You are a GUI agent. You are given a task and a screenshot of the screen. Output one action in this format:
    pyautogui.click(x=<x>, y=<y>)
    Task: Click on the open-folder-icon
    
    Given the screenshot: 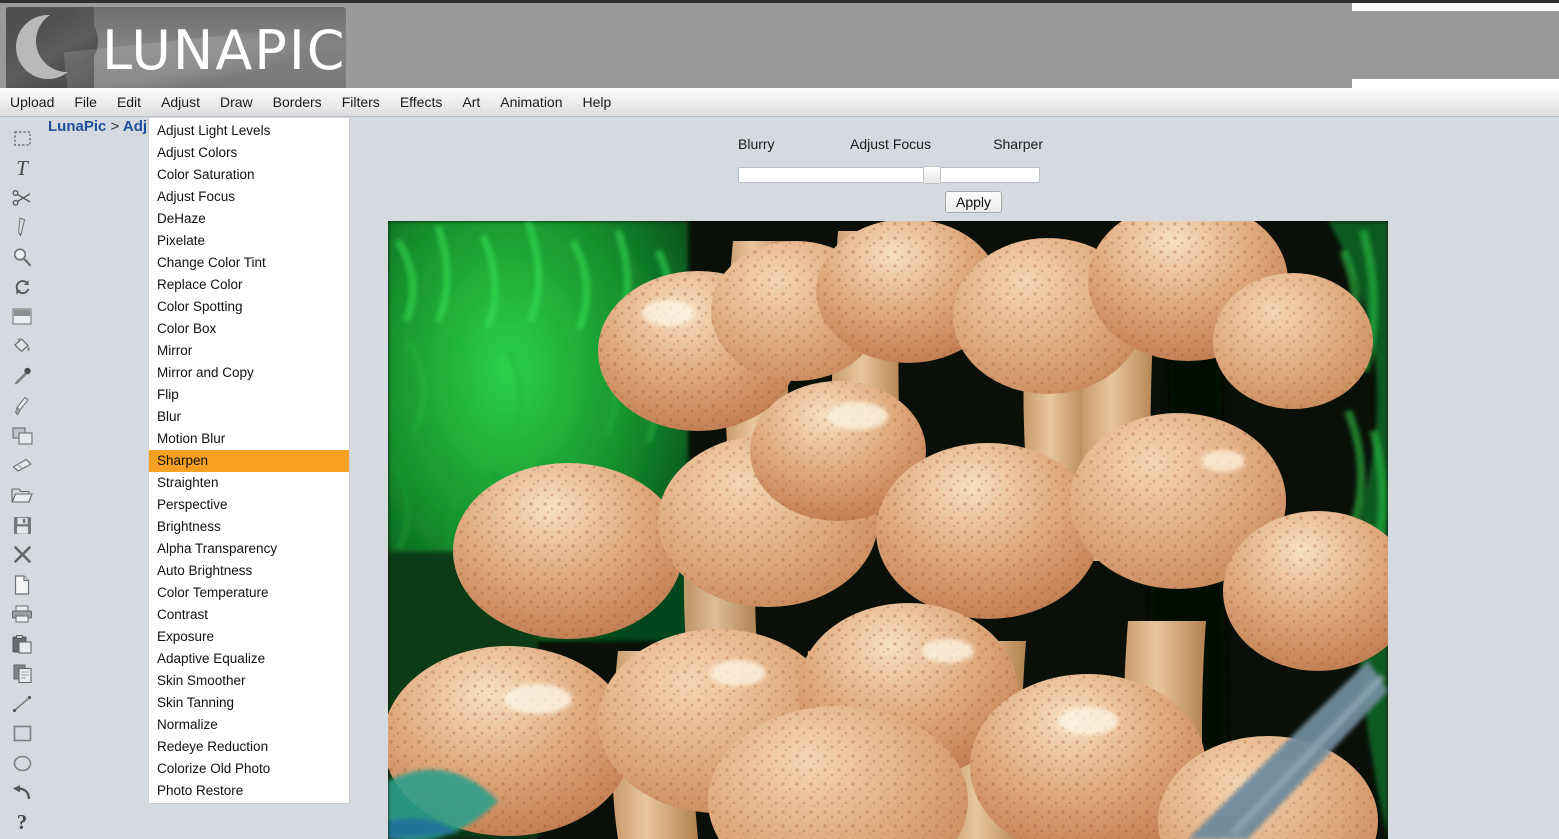 What is the action you would take?
    pyautogui.click(x=22, y=495)
    